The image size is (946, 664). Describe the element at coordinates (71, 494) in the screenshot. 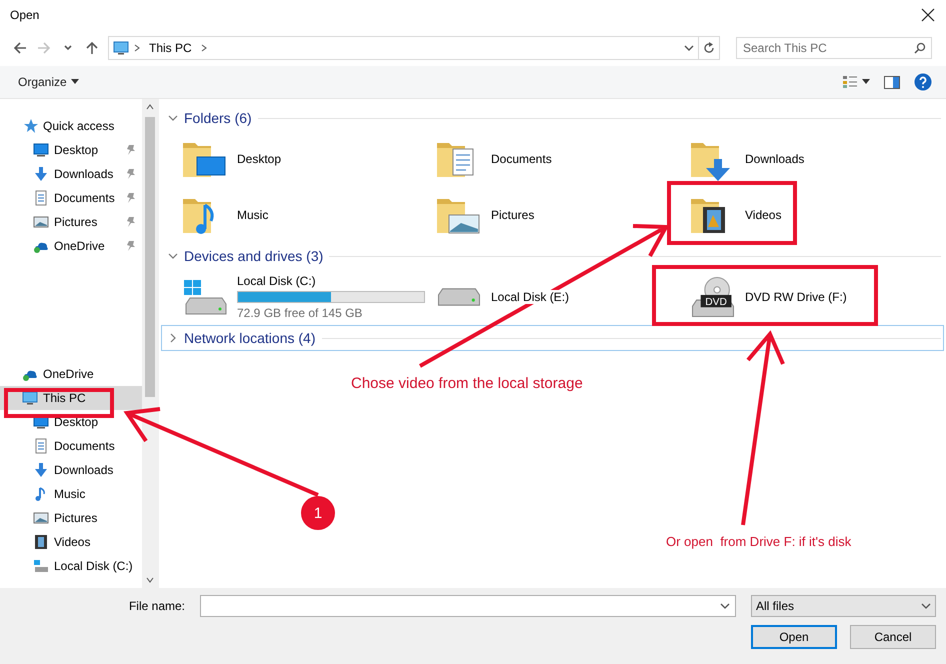

I see `sidebar-item: Music` at that location.